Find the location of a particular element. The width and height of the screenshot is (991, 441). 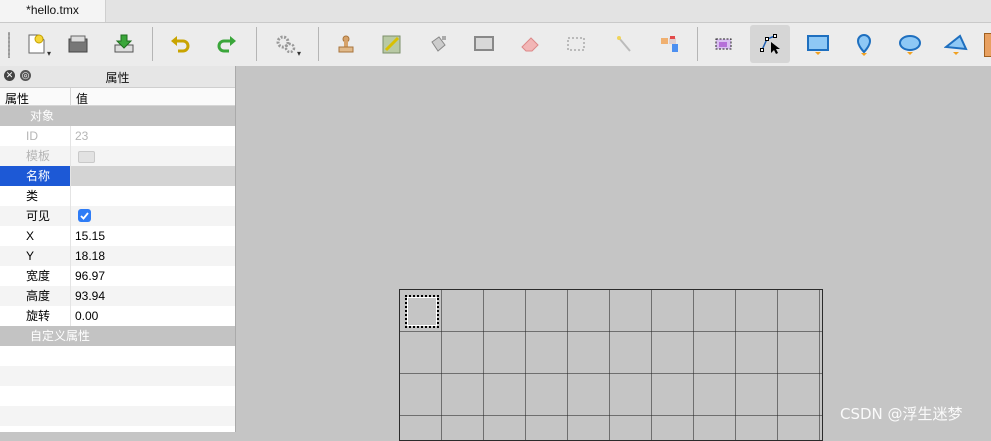

stamp-brush-button is located at coordinates (346, 44).